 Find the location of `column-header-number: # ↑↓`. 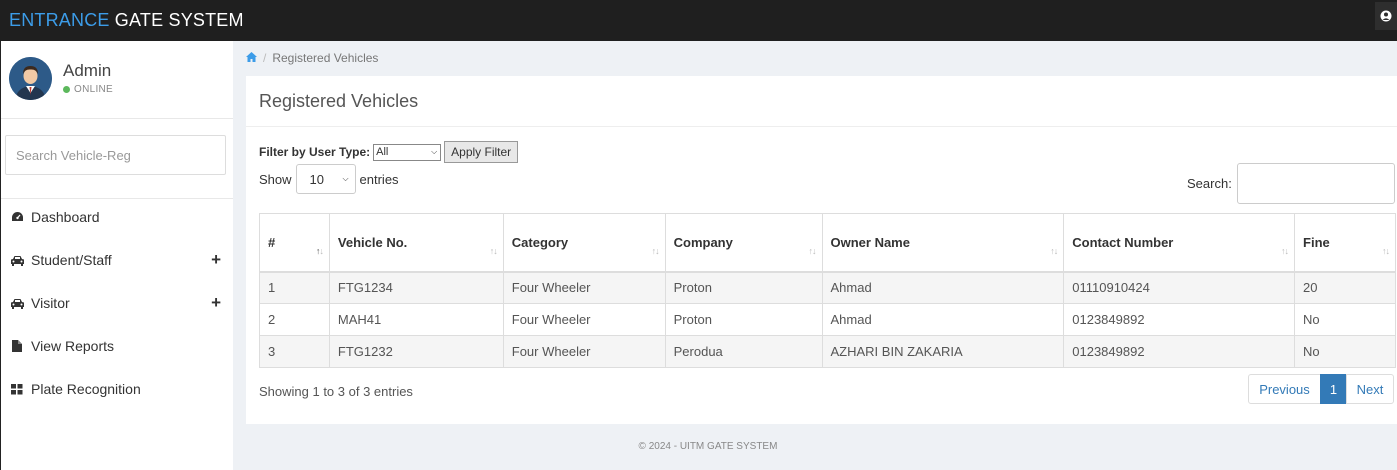

column-header-number: # ↑↓ is located at coordinates (294, 243).